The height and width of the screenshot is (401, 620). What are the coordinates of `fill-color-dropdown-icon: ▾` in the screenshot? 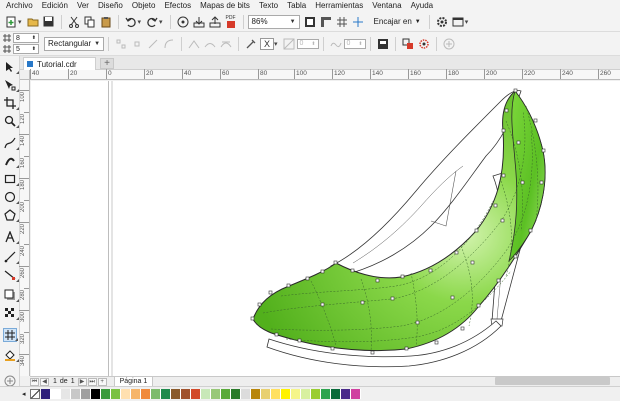 It's located at (276, 44).